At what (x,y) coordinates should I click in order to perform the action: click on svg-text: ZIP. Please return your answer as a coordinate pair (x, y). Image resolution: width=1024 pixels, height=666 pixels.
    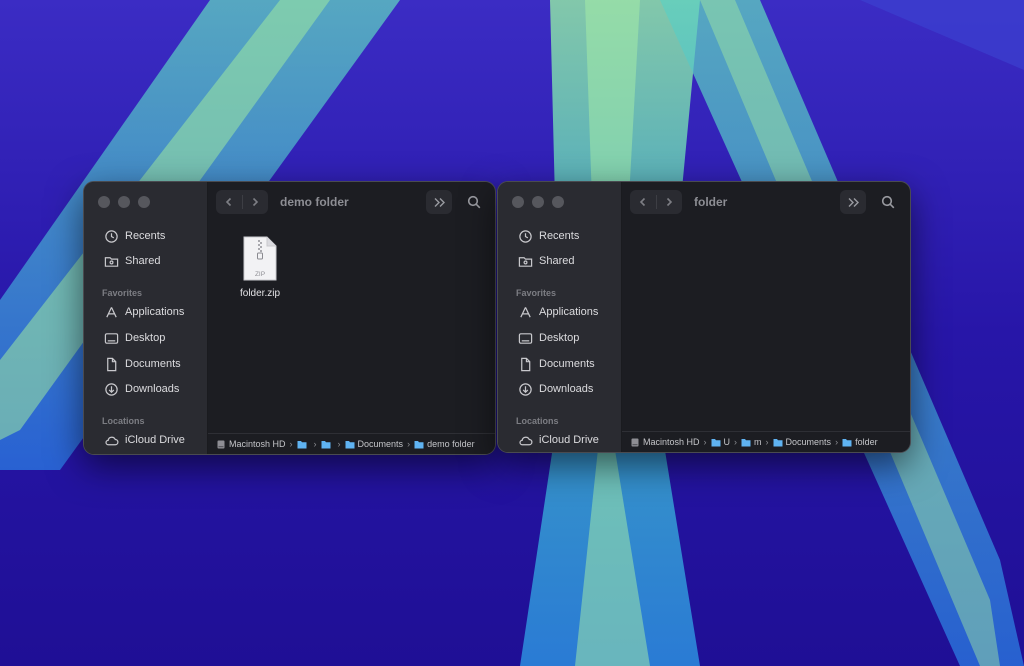
    Looking at the image, I should click on (260, 274).